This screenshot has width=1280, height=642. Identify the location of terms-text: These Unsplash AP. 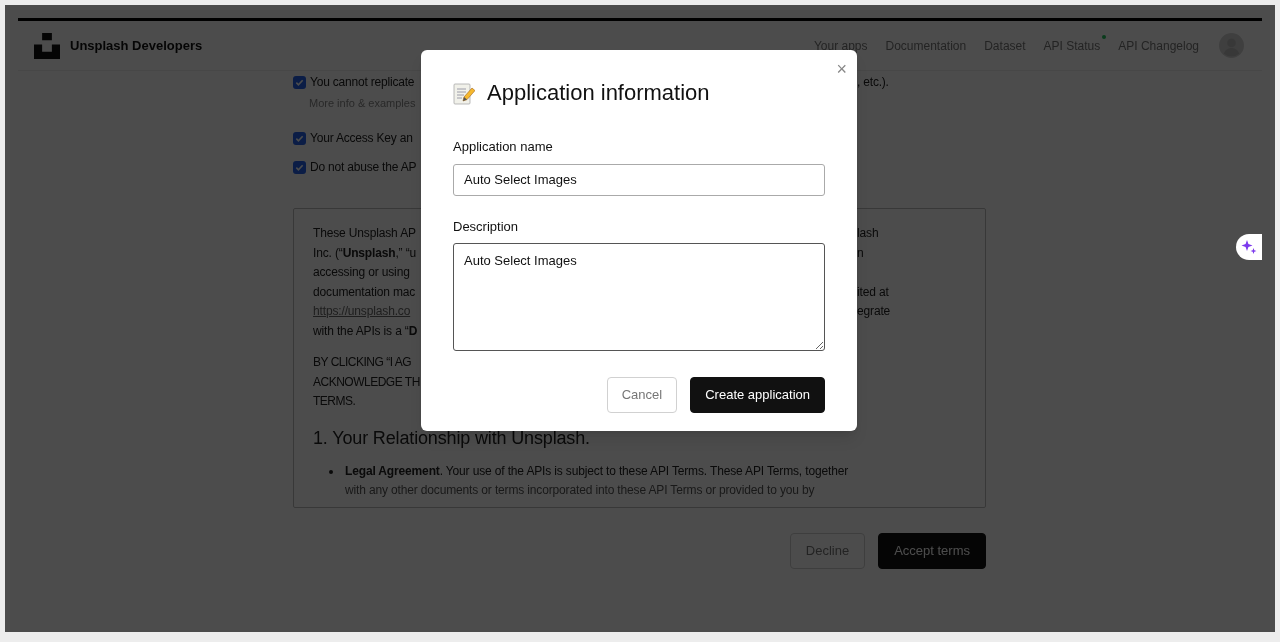
(365, 233).